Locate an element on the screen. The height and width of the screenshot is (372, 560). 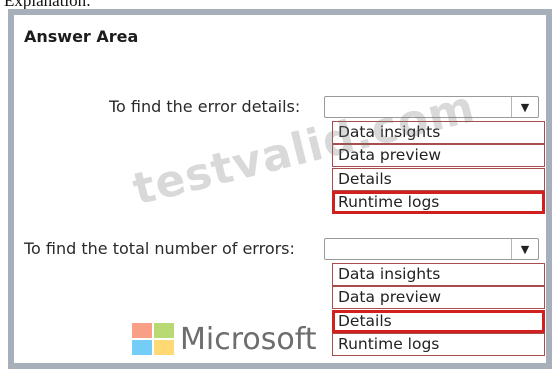
brand-name: Microsoft is located at coordinates (248, 339).